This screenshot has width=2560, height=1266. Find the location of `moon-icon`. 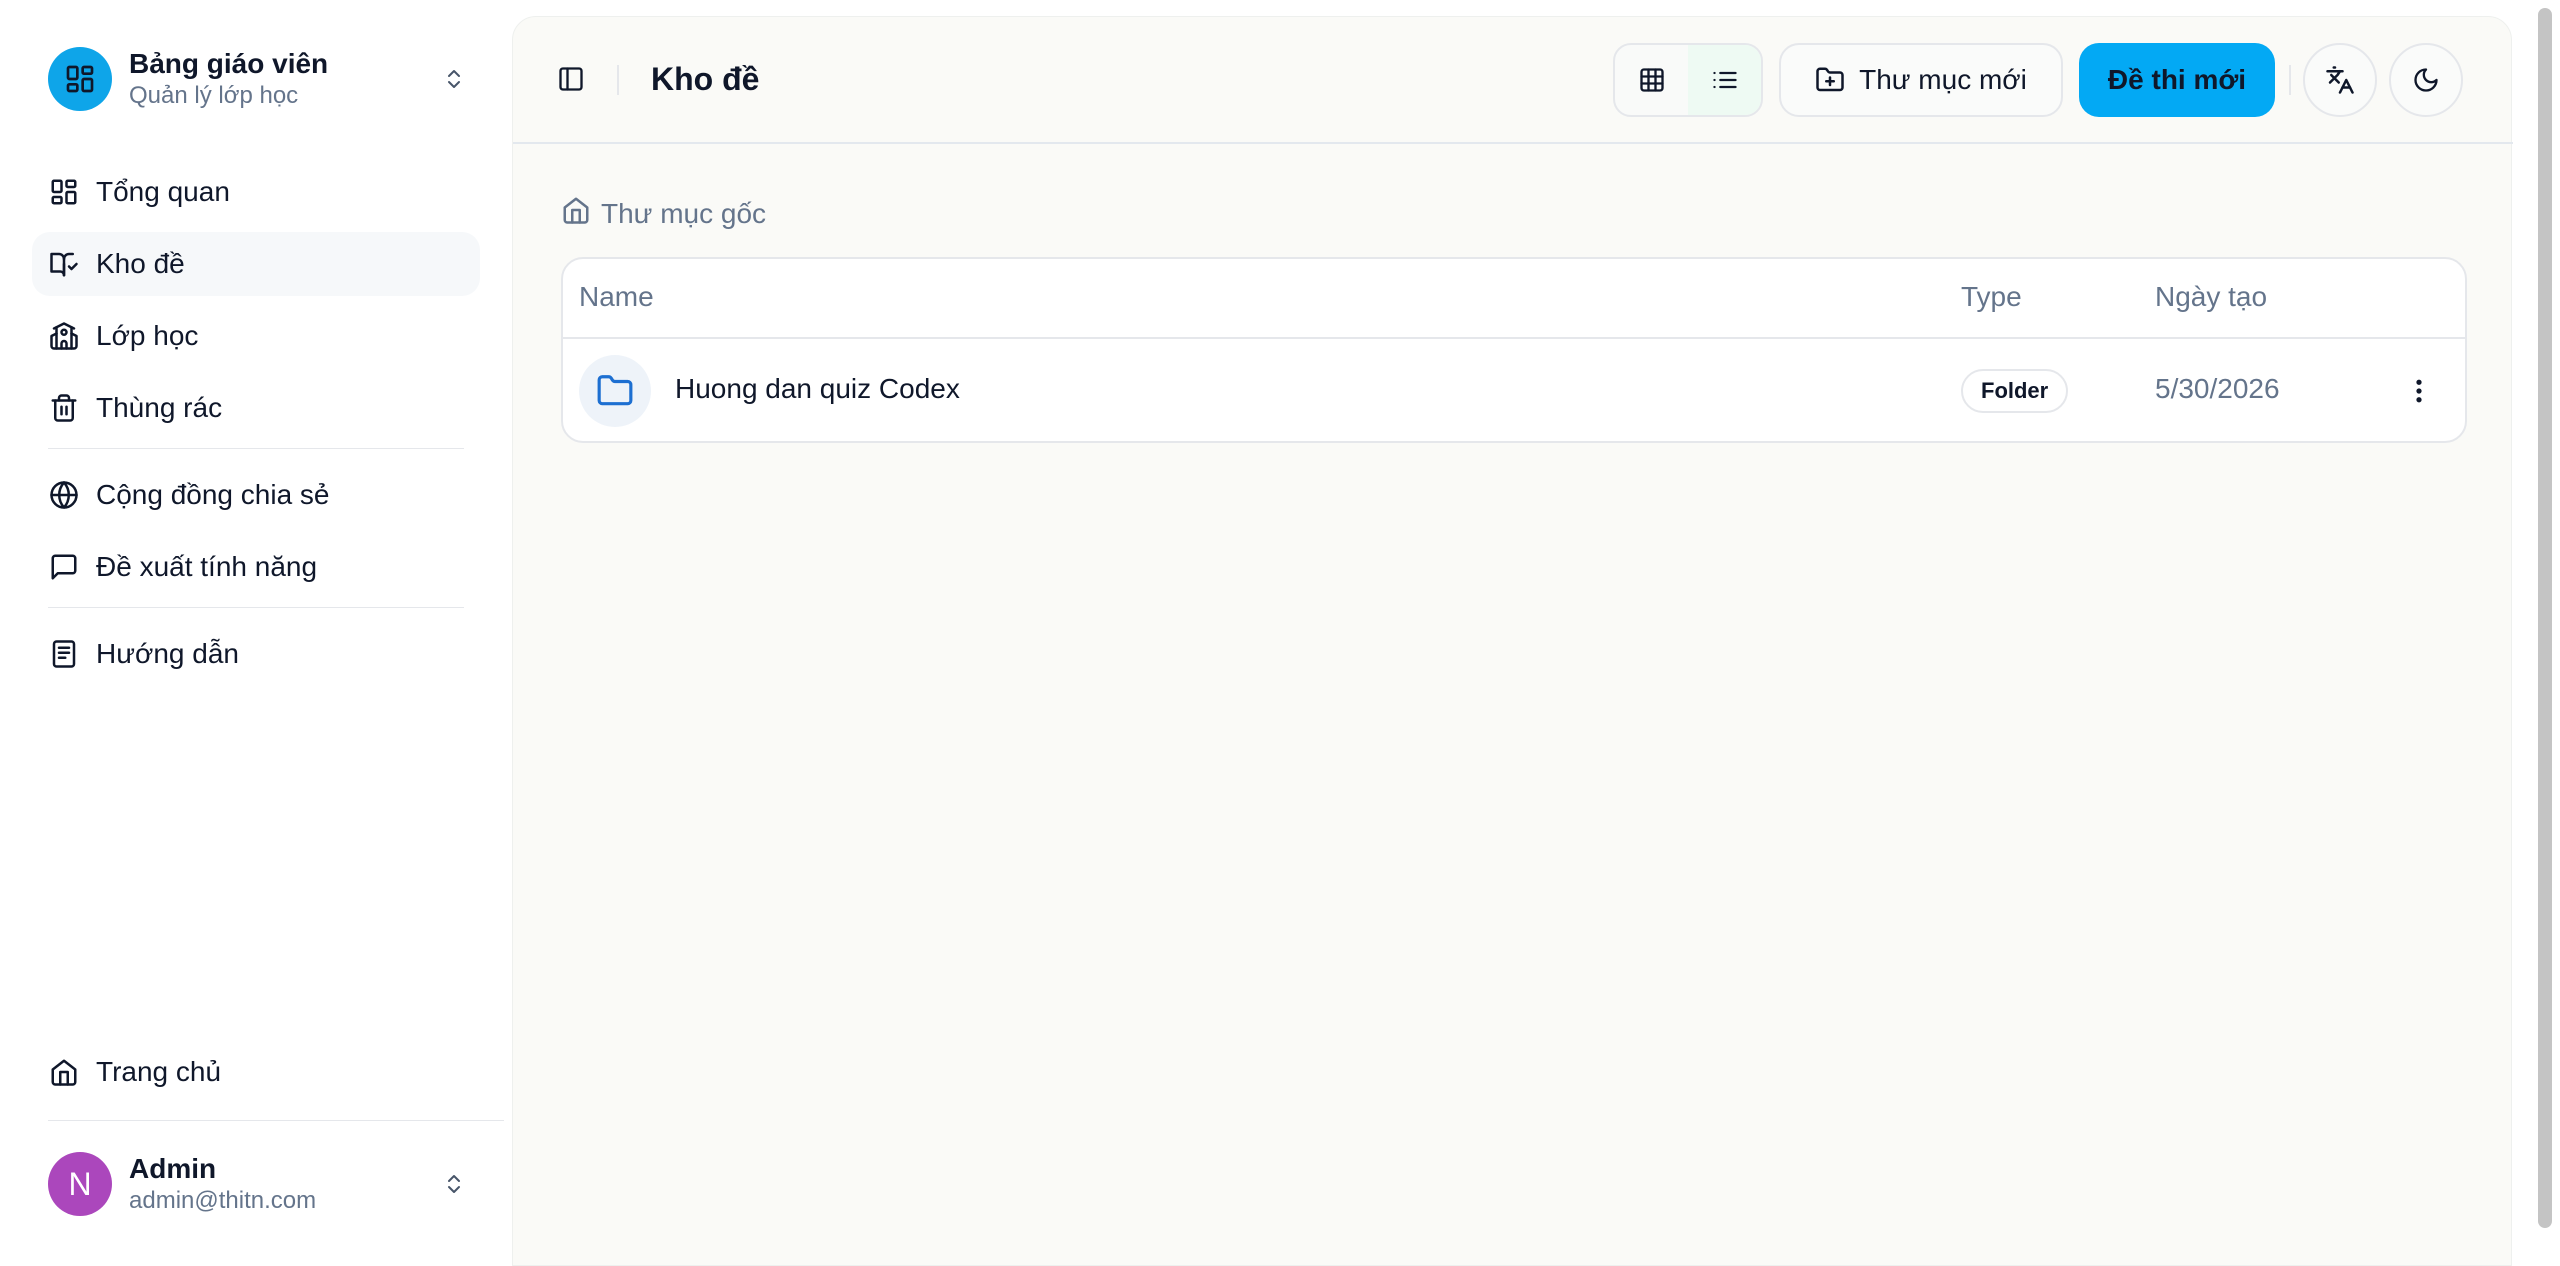

moon-icon is located at coordinates (2426, 80).